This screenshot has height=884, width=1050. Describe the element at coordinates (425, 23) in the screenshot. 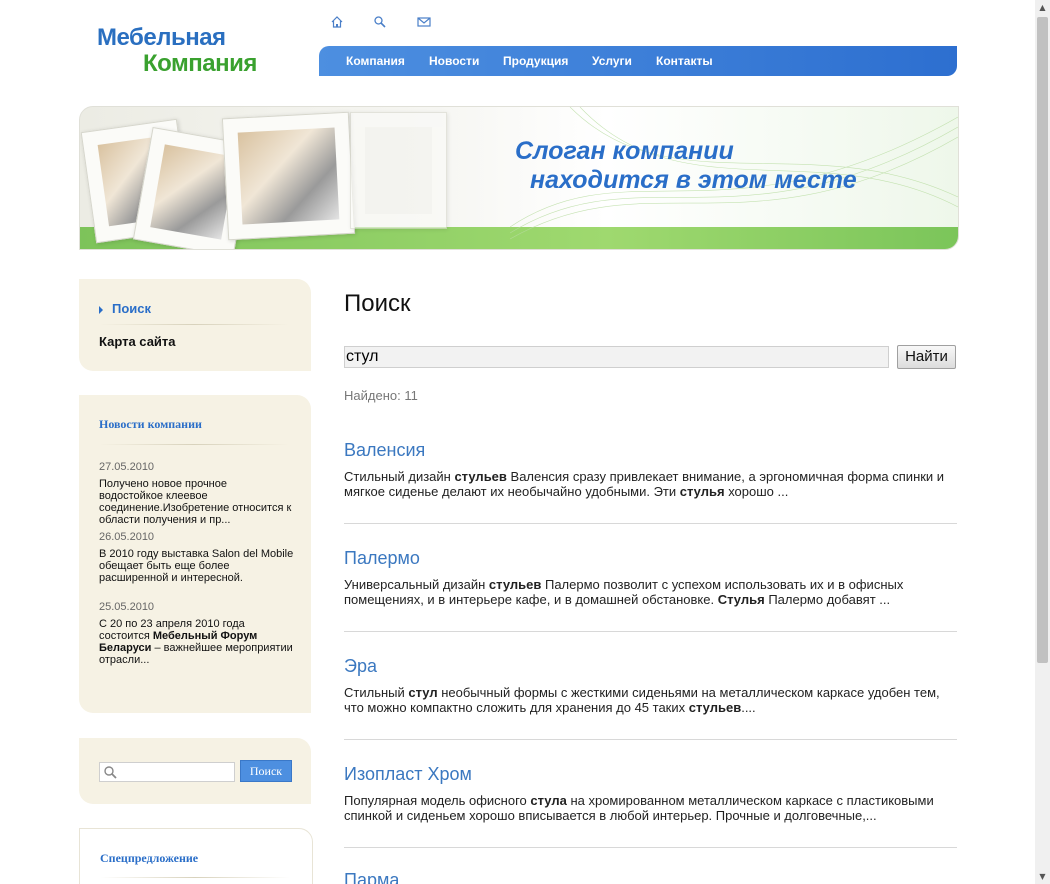

I see `mail-icon` at that location.